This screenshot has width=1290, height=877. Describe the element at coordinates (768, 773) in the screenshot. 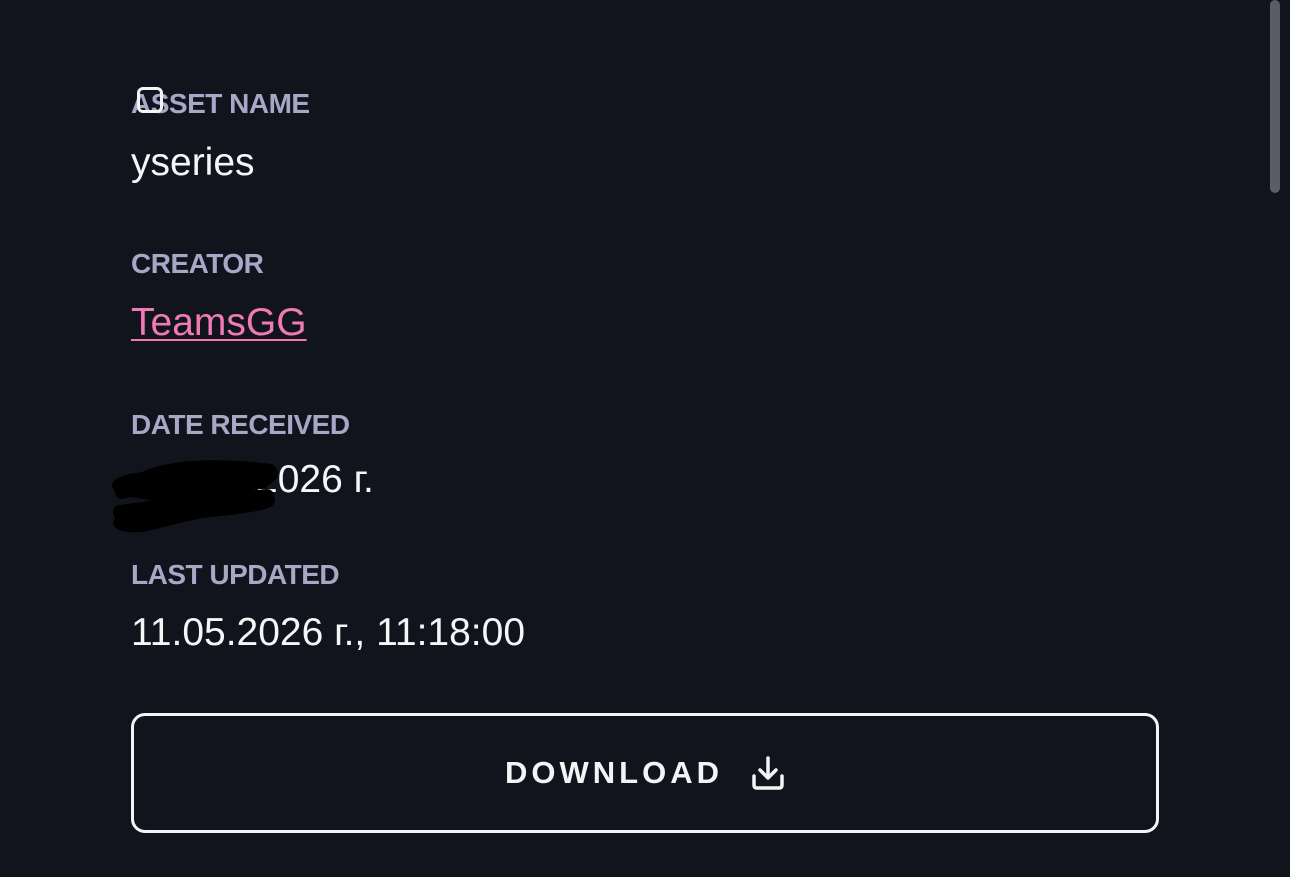

I see `download-icon` at that location.